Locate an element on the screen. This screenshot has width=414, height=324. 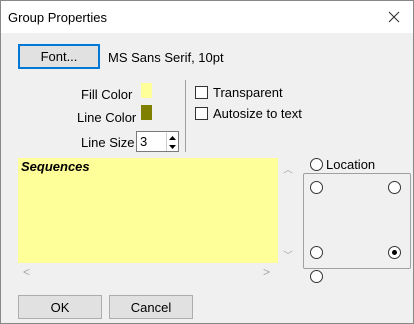
line-color-label: Line Color is located at coordinates (107, 117).